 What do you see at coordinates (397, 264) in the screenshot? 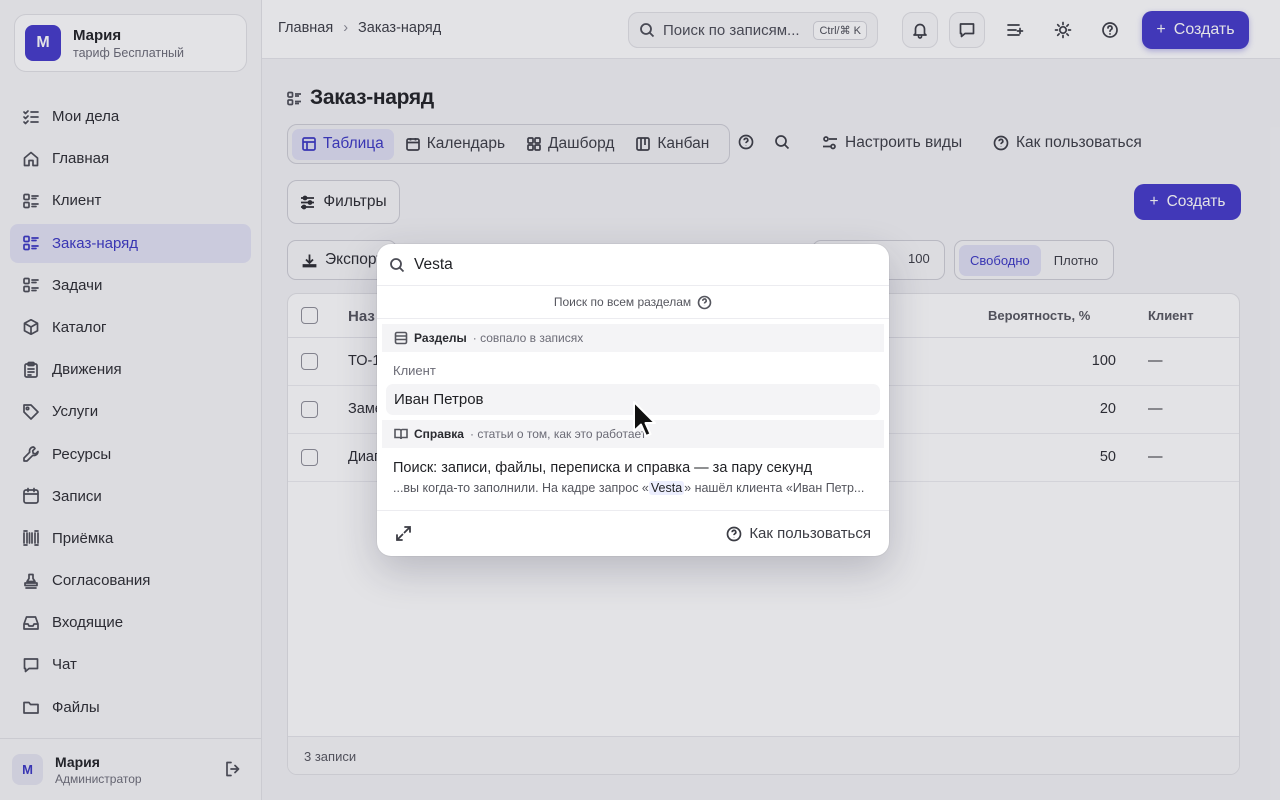
I see `search-icon` at bounding box center [397, 264].